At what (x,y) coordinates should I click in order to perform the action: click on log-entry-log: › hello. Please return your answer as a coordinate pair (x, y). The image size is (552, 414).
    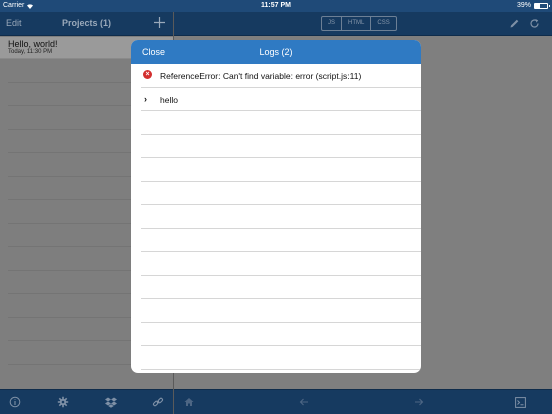
    Looking at the image, I should click on (281, 99).